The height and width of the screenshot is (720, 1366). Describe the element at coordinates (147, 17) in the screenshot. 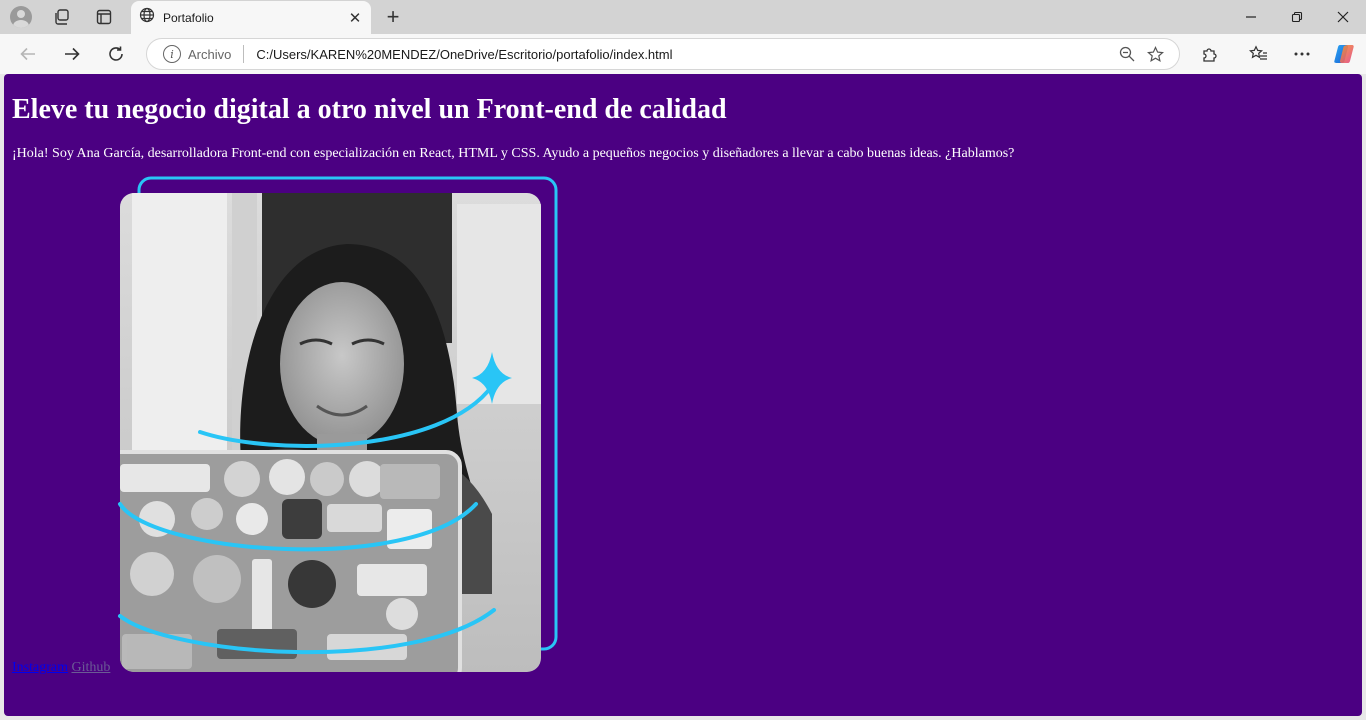

I see `globe-icon` at that location.